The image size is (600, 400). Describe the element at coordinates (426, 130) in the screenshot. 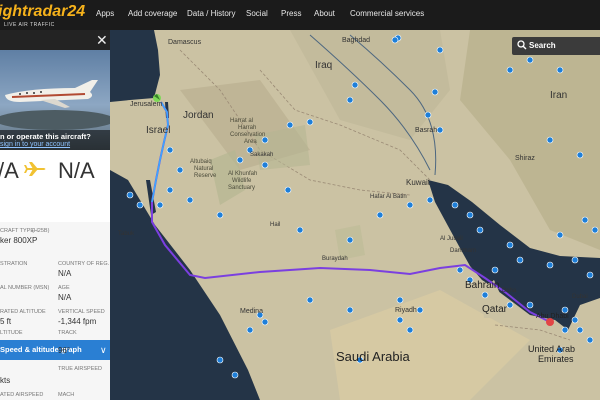

I see `label-basrah: Basrah` at that location.